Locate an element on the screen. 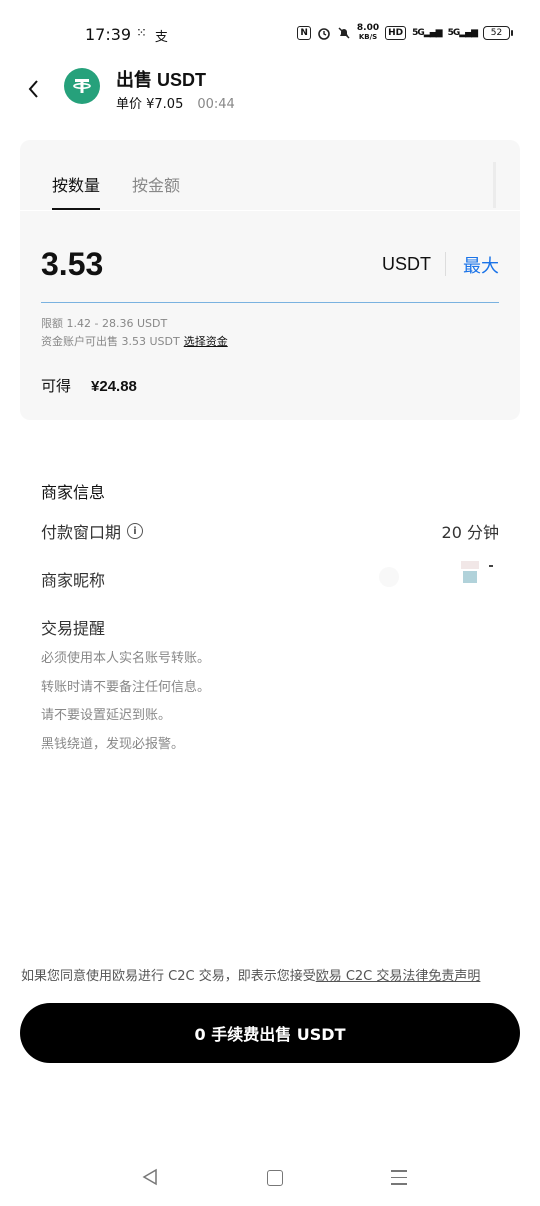  receive-label: 可得 is located at coordinates (56, 386).